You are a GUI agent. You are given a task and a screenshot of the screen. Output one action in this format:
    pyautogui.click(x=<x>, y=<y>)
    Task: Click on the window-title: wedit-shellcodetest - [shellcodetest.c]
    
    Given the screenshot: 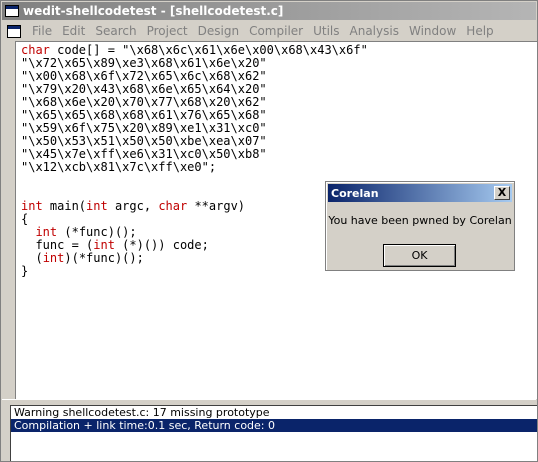 What is the action you would take?
    pyautogui.click(x=153, y=11)
    